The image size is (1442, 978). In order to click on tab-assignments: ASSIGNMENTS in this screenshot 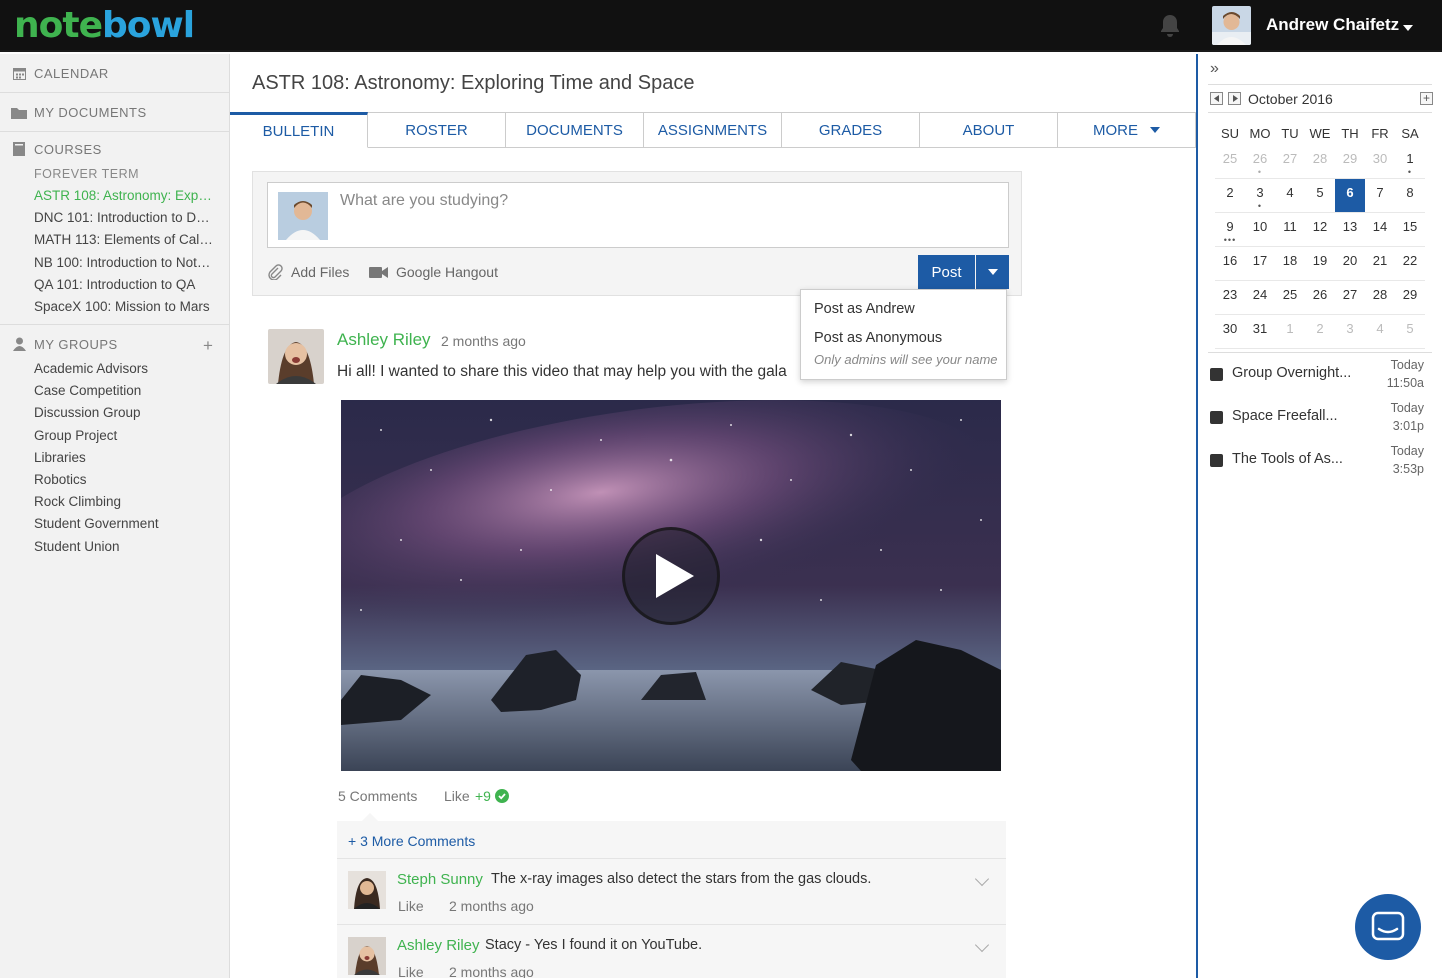, I will do `click(713, 130)`.